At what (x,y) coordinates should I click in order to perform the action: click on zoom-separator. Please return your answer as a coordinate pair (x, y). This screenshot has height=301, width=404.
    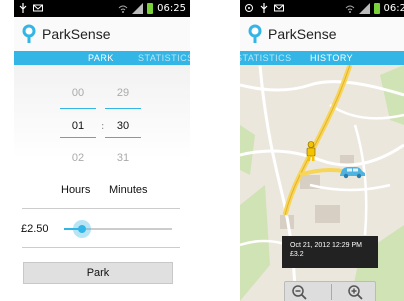
    Looking at the image, I should click on (331, 292).